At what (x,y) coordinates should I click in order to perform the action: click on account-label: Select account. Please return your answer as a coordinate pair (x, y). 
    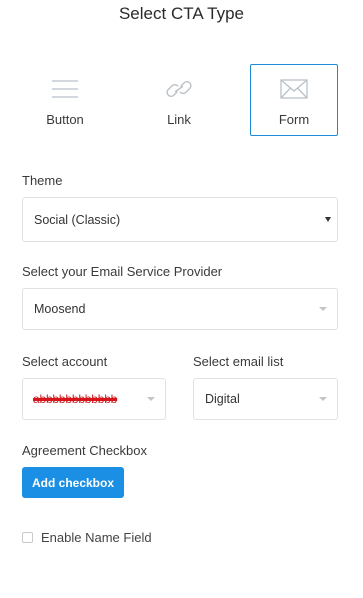
    Looking at the image, I should click on (65, 361).